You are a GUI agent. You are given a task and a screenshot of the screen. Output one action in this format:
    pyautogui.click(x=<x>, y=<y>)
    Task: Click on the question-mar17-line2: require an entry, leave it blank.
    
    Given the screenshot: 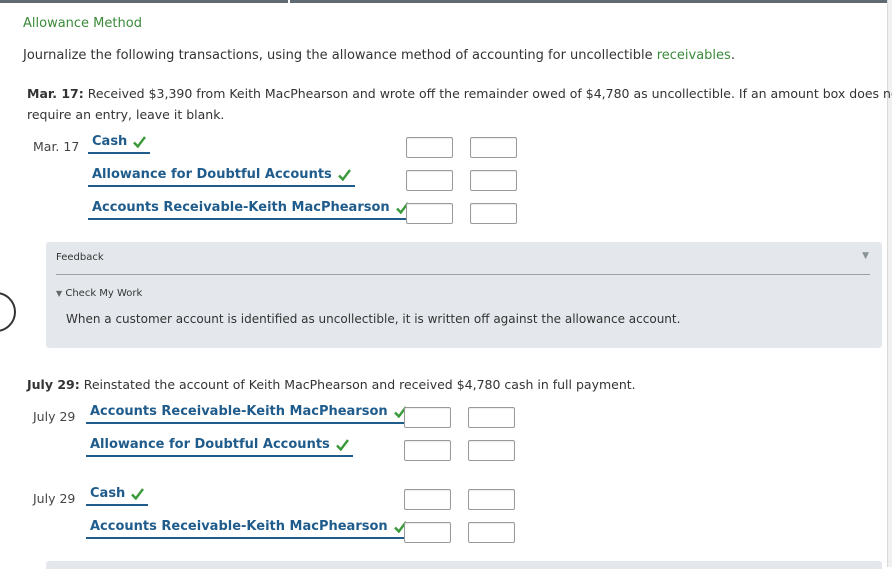 What is the action you would take?
    pyautogui.click(x=126, y=114)
    